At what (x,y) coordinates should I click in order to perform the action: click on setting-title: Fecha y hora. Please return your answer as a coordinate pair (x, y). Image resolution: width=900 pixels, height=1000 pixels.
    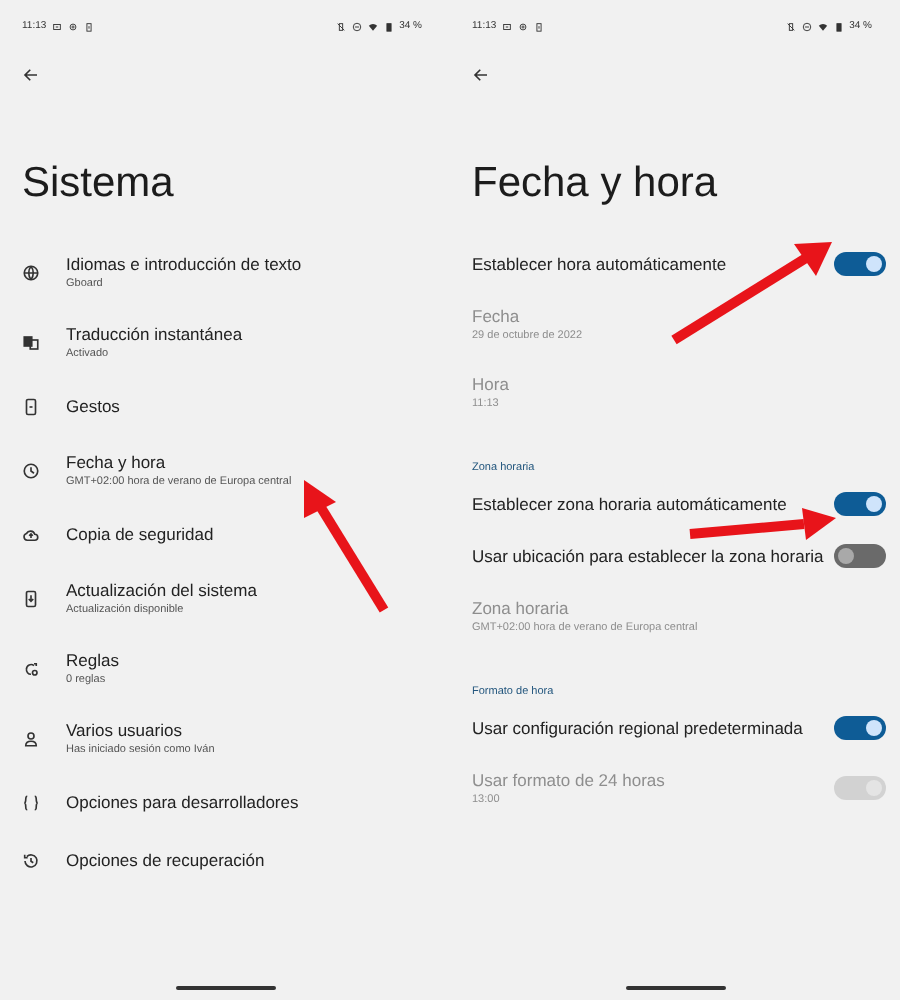
    Looking at the image, I should click on (117, 463).